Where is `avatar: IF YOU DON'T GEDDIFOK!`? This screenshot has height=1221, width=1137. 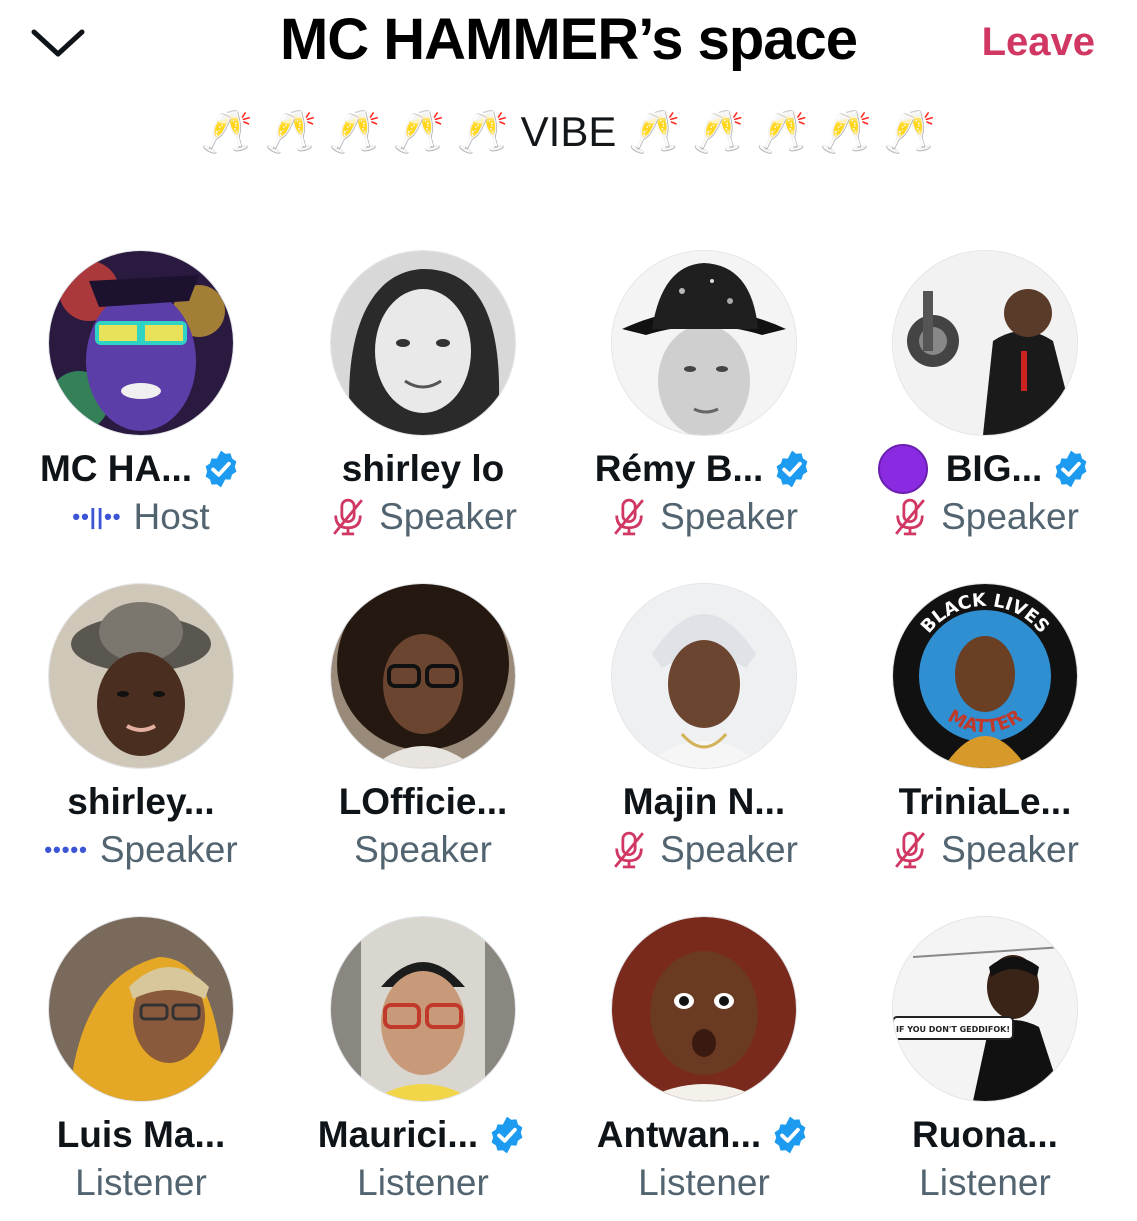 avatar: IF YOU DON'T GEDDIFOK! is located at coordinates (985, 1009).